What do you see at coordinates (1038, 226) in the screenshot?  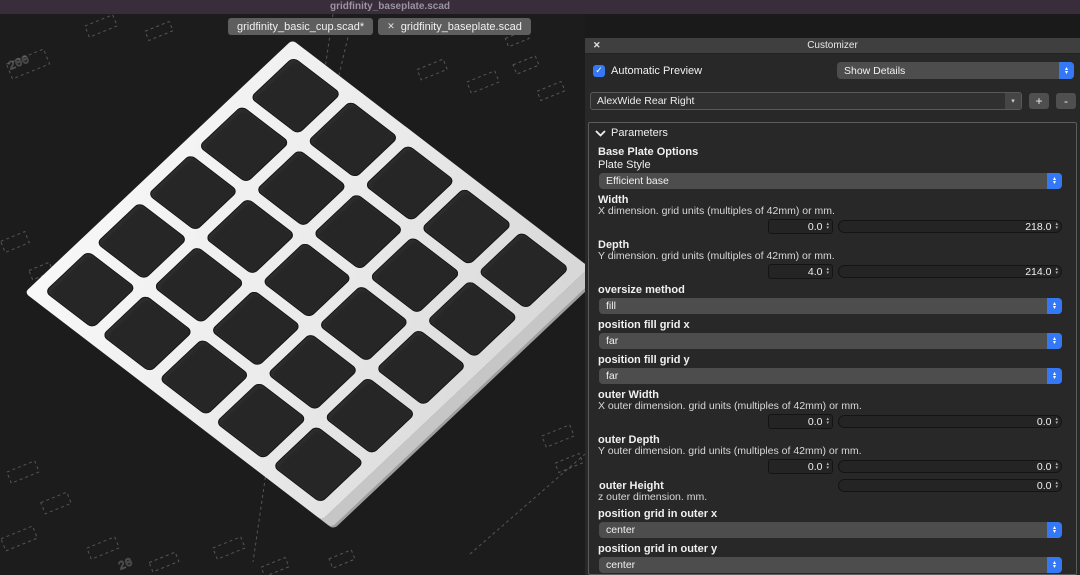 I see `value-text: 218.0` at bounding box center [1038, 226].